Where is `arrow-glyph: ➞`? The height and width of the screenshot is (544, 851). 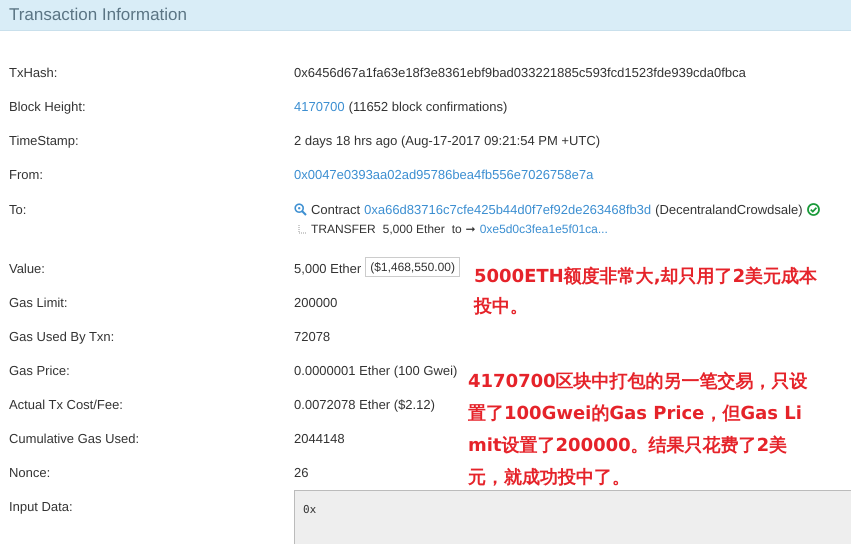 arrow-glyph: ➞ is located at coordinates (471, 229).